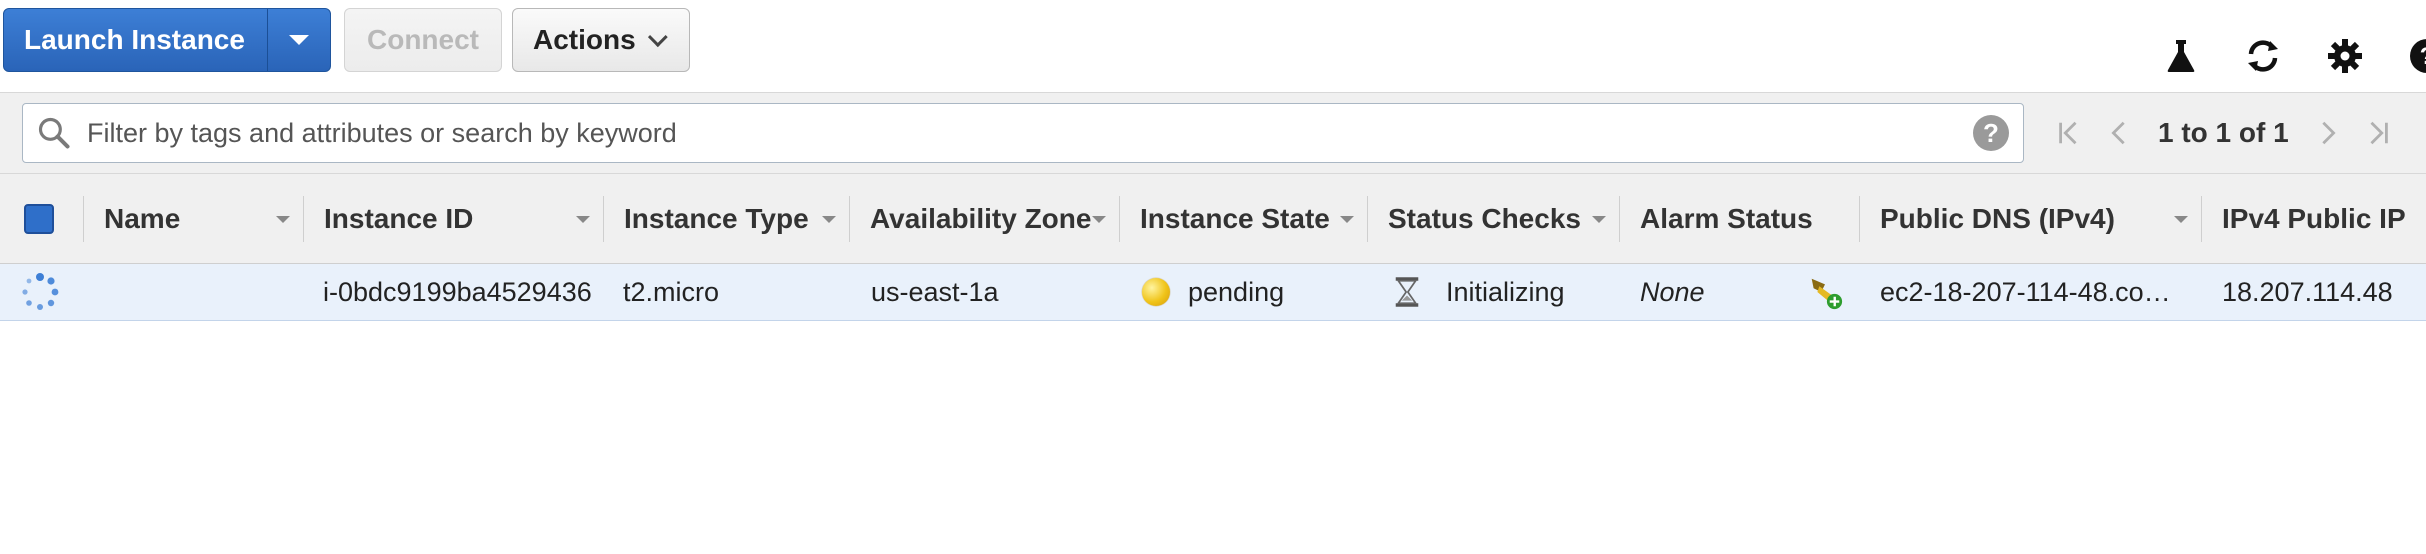 The image size is (2426, 554). I want to click on column-header-alarm-status: Alarm Status, so click(1740, 219).